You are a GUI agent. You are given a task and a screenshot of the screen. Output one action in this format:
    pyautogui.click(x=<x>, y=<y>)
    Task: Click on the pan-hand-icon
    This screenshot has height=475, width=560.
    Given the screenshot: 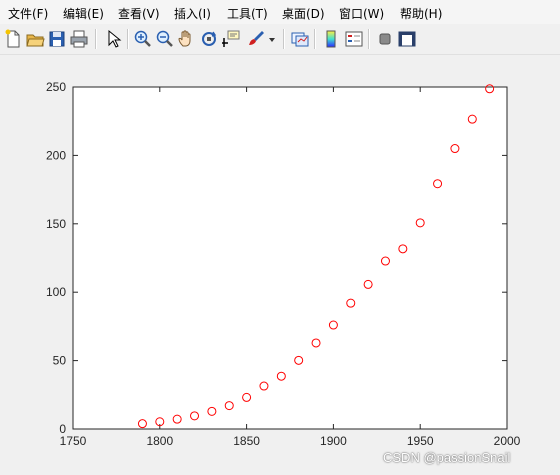 What is the action you would take?
    pyautogui.click(x=187, y=39)
    